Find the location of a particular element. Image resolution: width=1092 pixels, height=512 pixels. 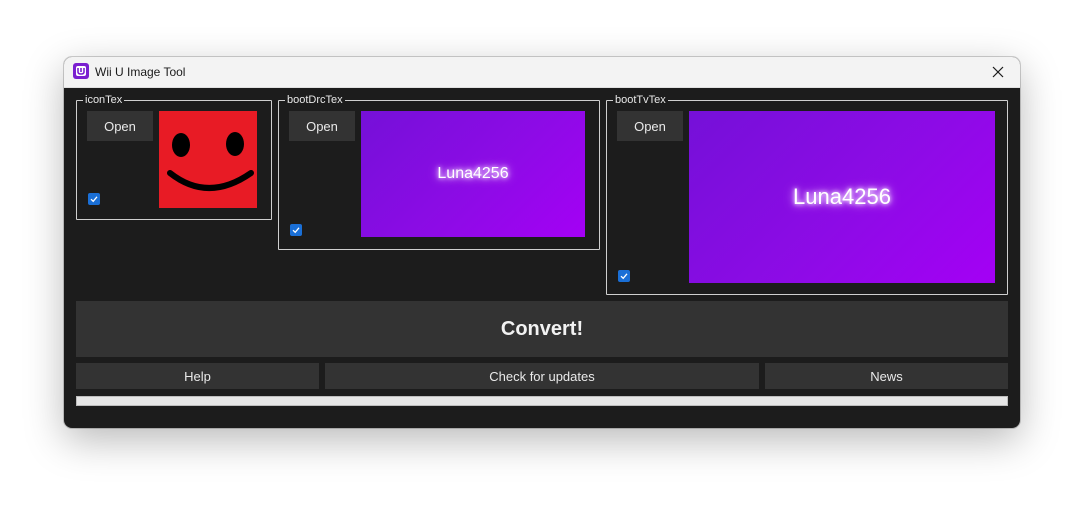

close-button is located at coordinates (998, 72).